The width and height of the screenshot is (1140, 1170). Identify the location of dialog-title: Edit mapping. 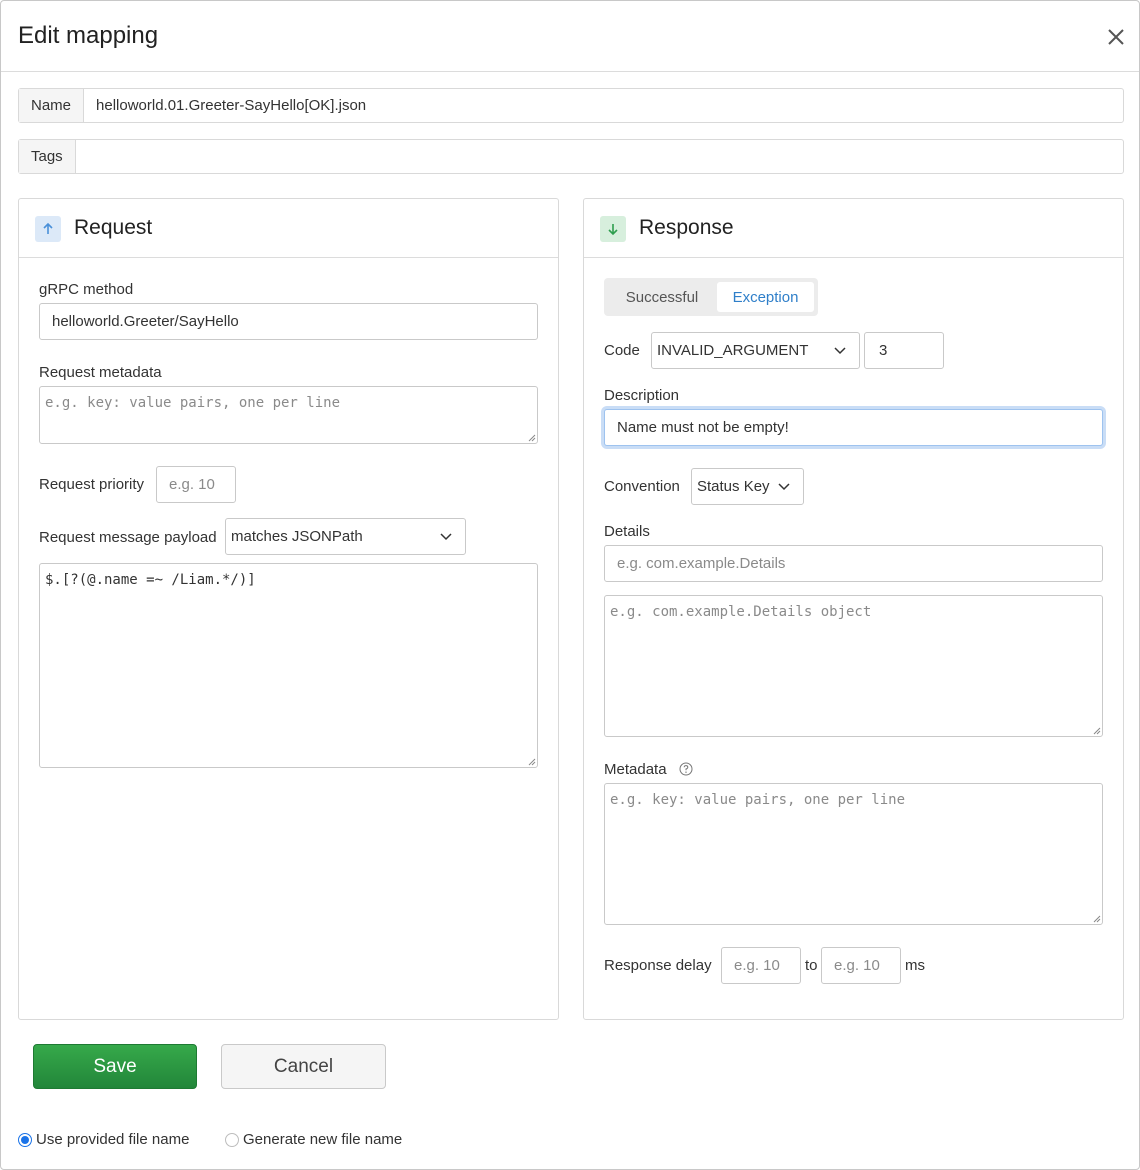
(88, 35).